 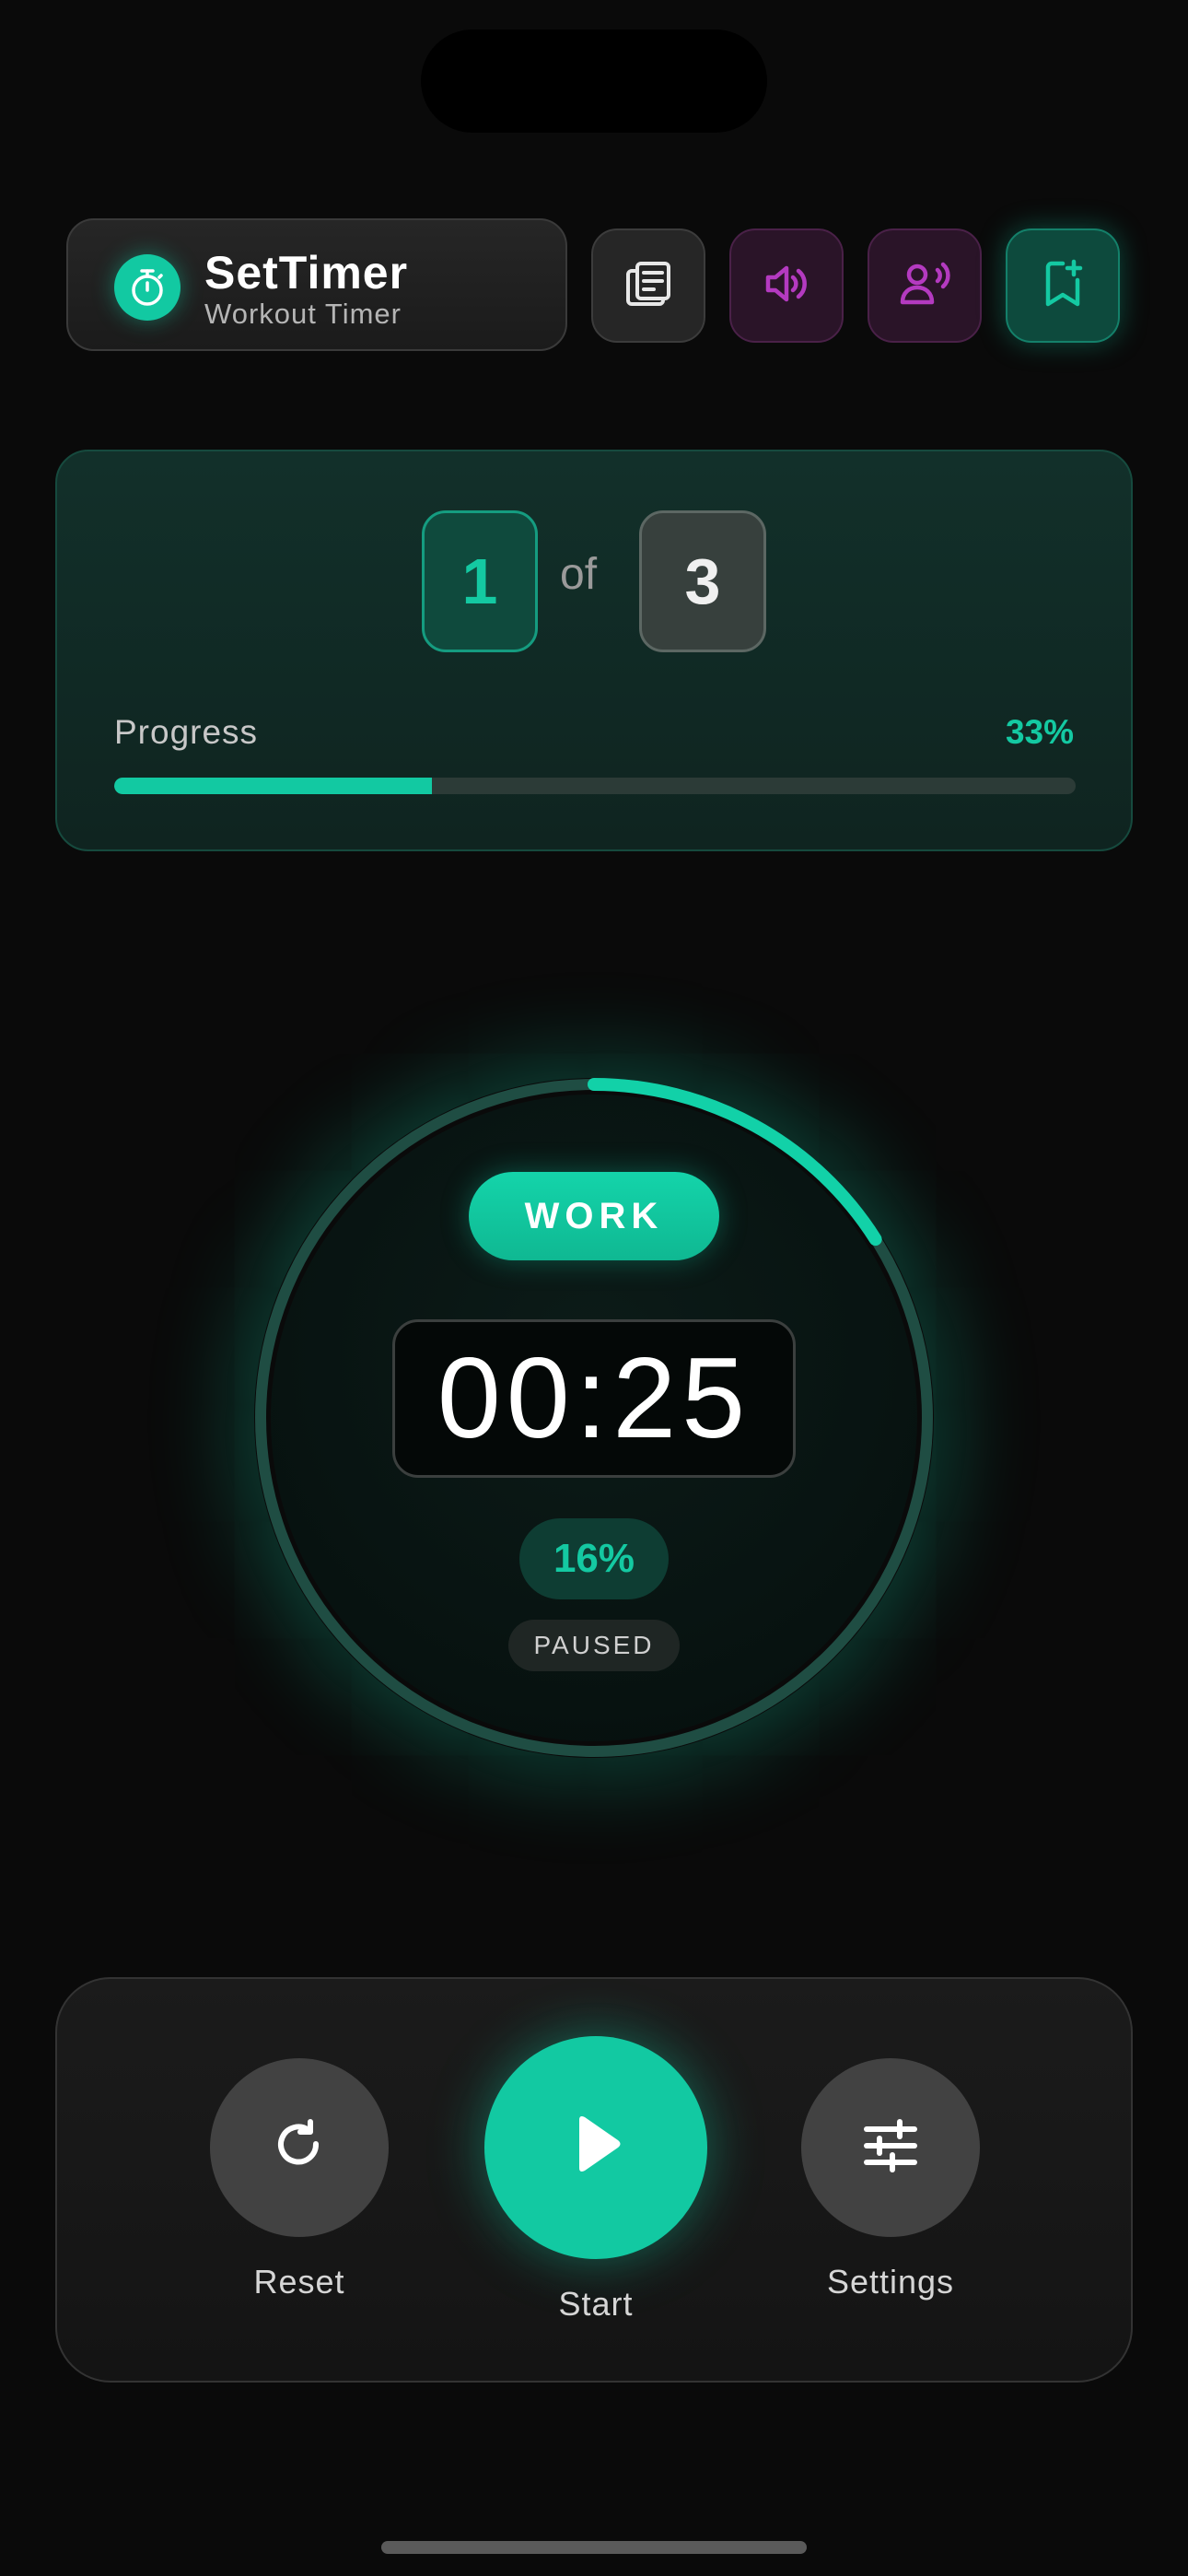 I want to click on save-preset-button, so click(x=1063, y=285).